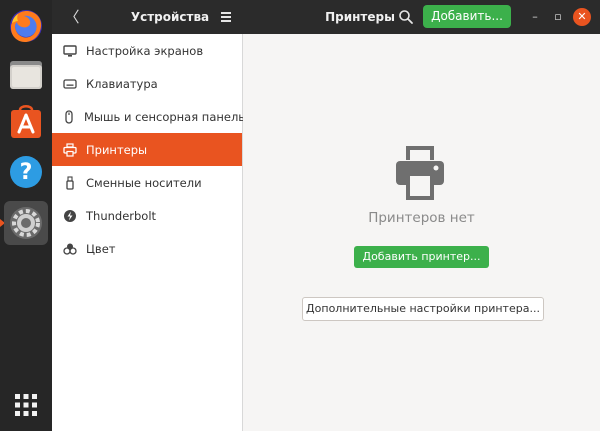 Image resolution: width=600 pixels, height=431 pixels. I want to click on search-button, so click(406, 17).